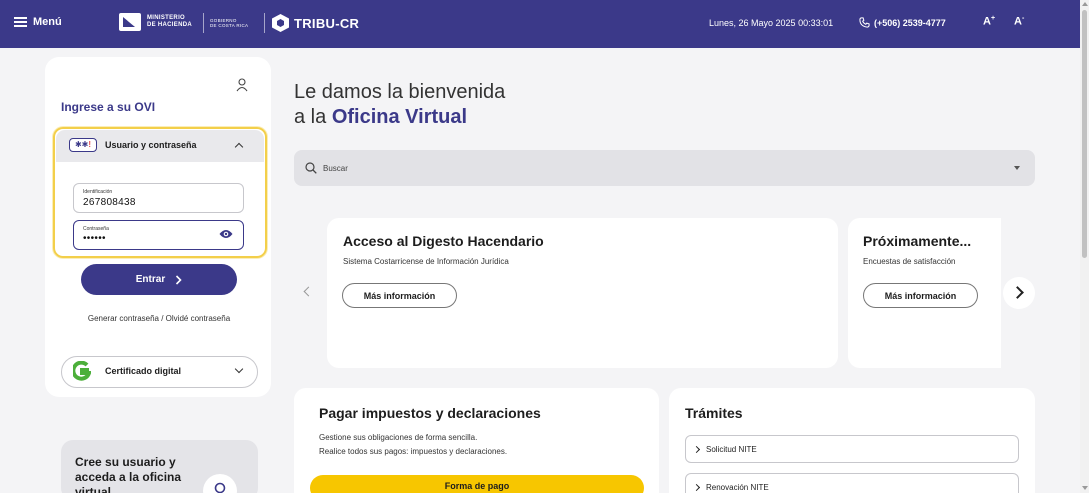  Describe the element at coordinates (664, 168) in the screenshot. I see `search-bar` at that location.